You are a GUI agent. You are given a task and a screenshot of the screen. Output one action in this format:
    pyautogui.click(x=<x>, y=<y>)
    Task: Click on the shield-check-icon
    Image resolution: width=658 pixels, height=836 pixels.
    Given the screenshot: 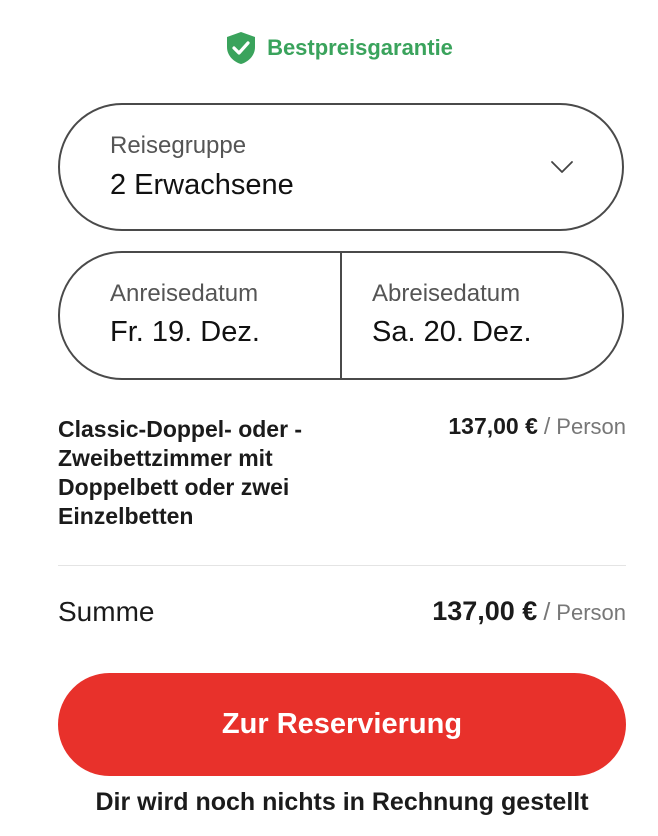 What is the action you would take?
    pyautogui.click(x=241, y=48)
    